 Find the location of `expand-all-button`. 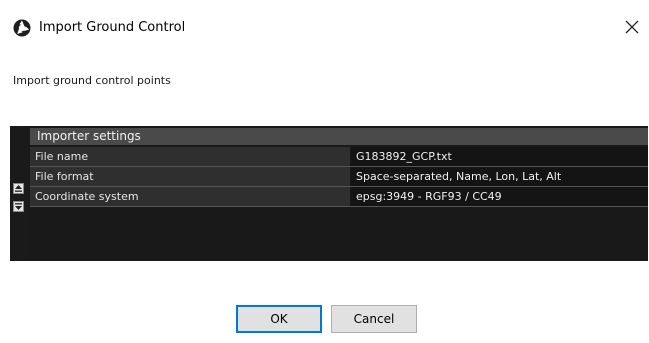

expand-all-button is located at coordinates (18, 188).